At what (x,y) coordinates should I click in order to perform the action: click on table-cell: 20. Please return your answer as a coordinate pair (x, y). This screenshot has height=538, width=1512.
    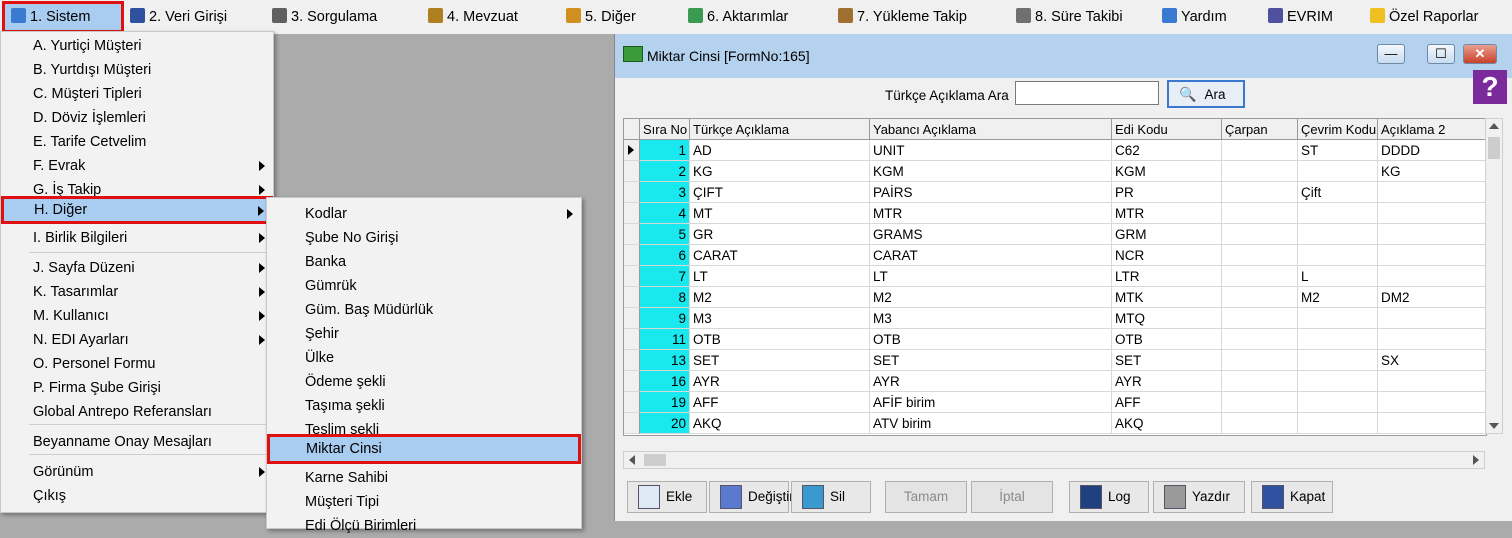
    Looking at the image, I should click on (665, 423).